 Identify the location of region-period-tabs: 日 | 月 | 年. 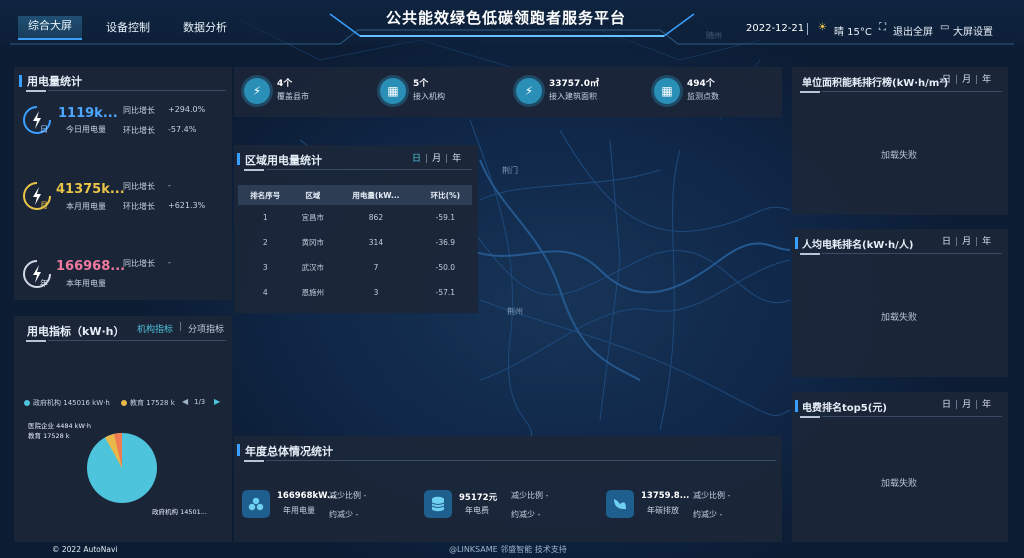
(437, 159).